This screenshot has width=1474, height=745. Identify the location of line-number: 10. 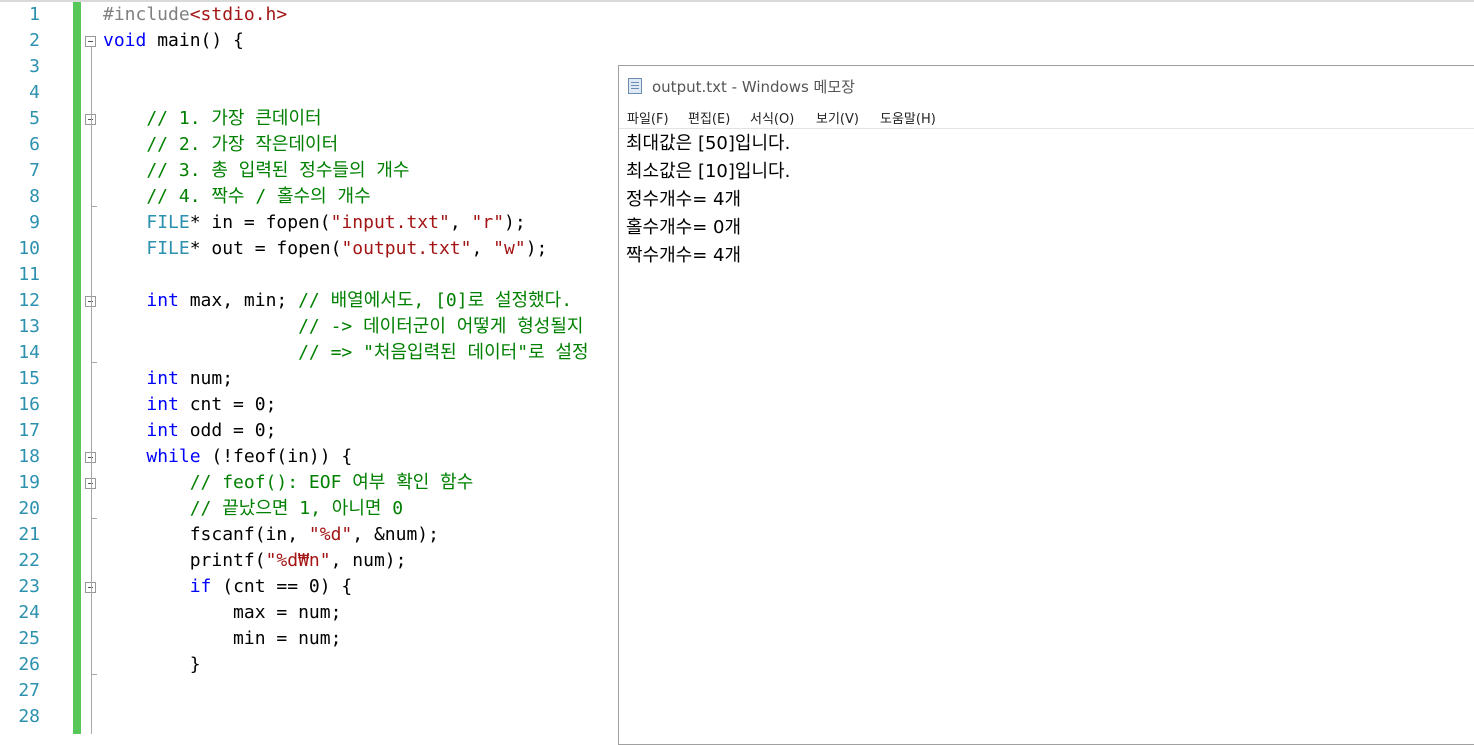
(29, 248).